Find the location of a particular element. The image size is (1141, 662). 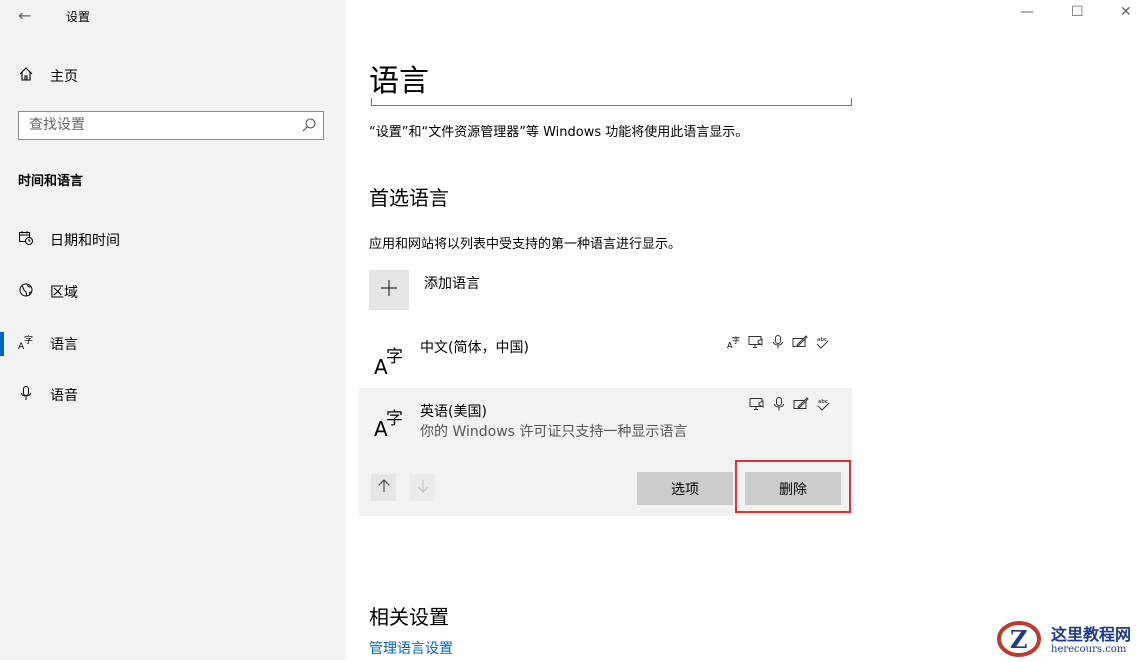

watermark-domain: herecours.com is located at coordinates (1089, 649).